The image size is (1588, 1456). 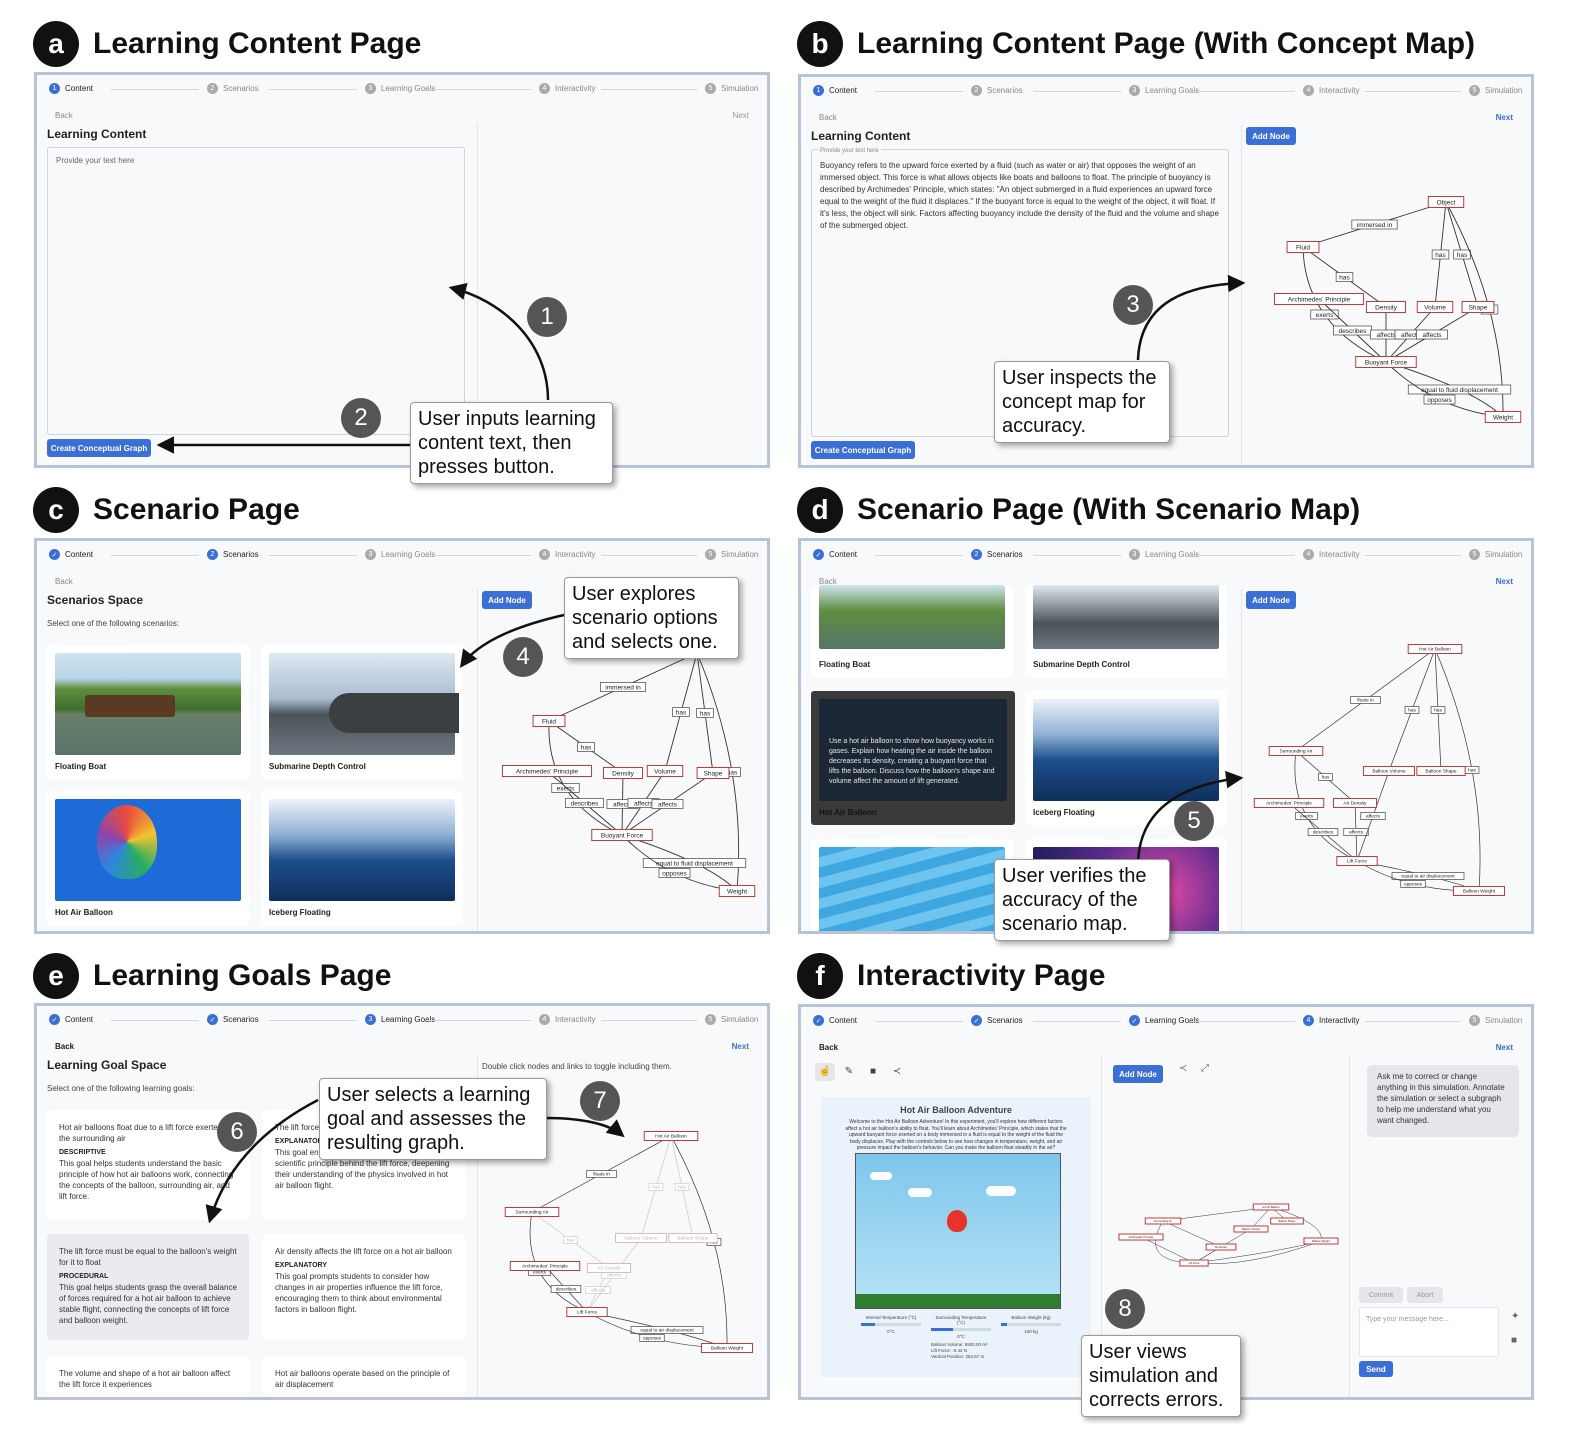 I want to click on step-badge: 3, so click(x=1133, y=305).